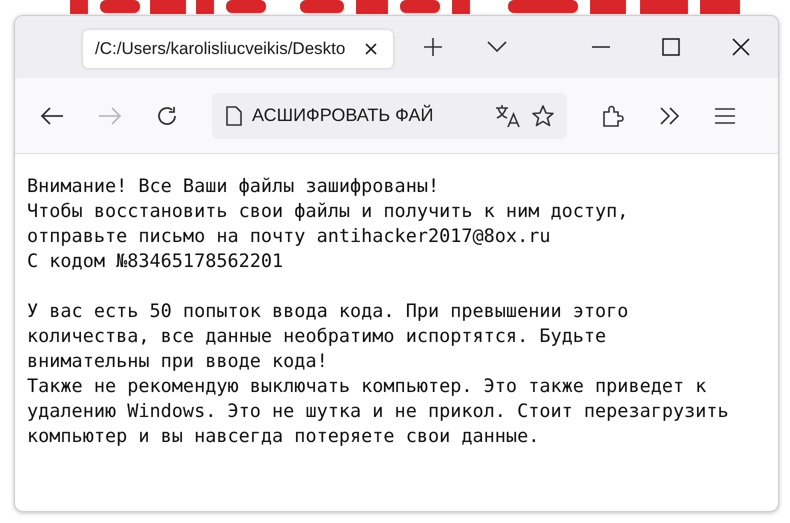  What do you see at coordinates (725, 116) in the screenshot?
I see `menu-icon` at bounding box center [725, 116].